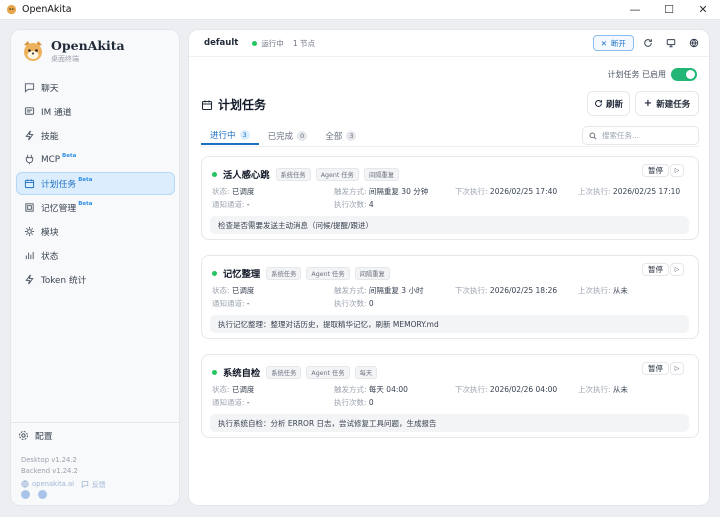 The width and height of the screenshot is (720, 517). I want to click on memory-icon, so click(29, 207).